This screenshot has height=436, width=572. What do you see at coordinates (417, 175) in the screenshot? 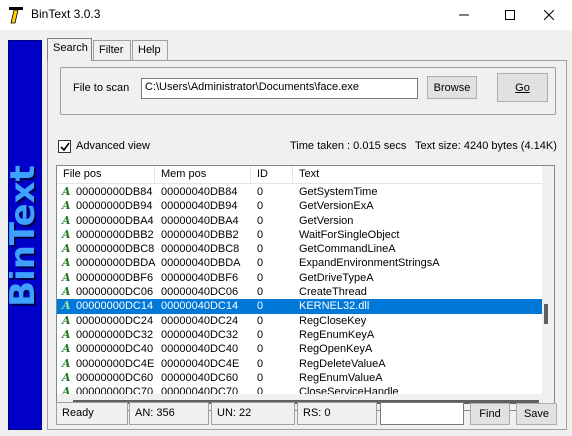
I see `col-text: Text` at bounding box center [417, 175].